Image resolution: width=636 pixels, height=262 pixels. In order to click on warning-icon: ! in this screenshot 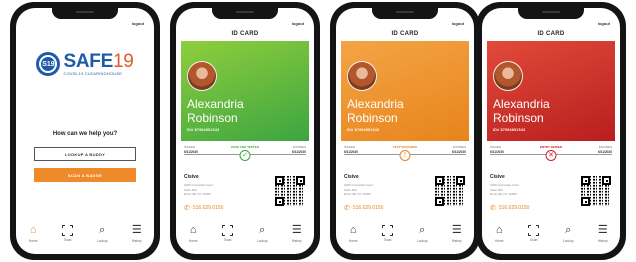, I will do `click(405, 155)`.